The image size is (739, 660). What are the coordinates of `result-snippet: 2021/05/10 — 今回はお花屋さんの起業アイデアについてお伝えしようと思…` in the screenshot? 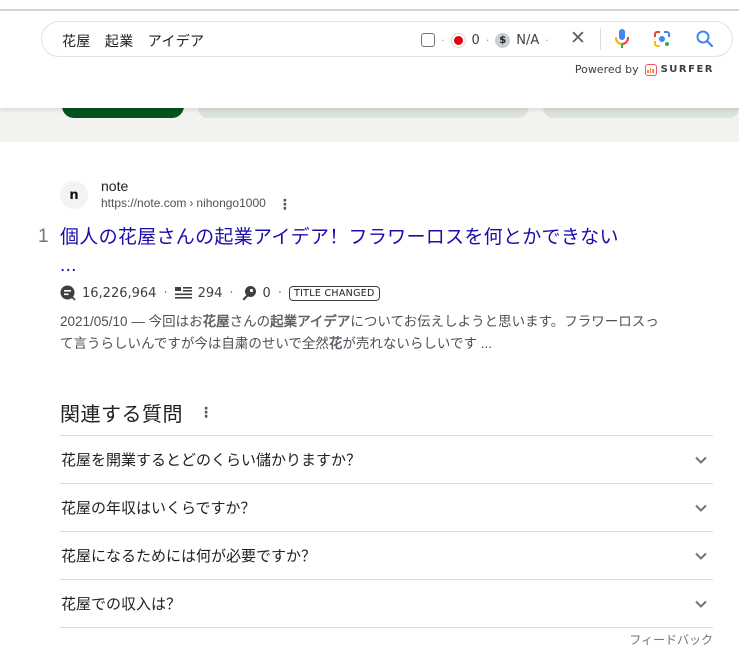 It's located at (365, 333).